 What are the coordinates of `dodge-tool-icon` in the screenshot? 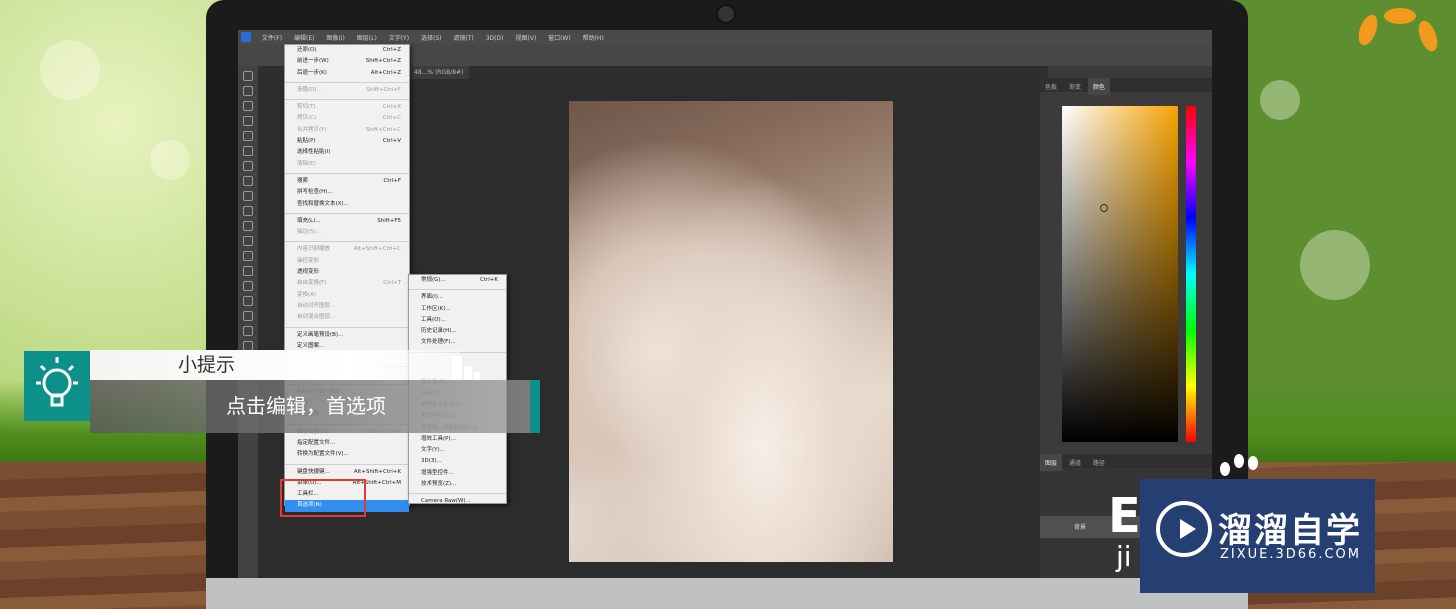 It's located at (248, 271).